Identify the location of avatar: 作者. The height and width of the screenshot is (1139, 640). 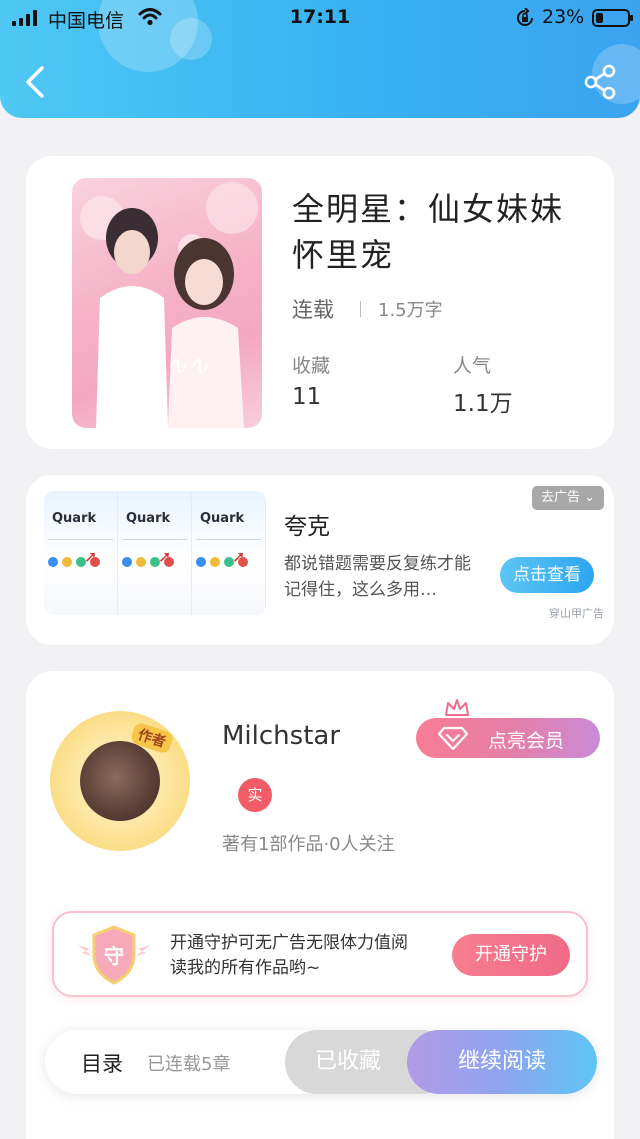
(120, 781).